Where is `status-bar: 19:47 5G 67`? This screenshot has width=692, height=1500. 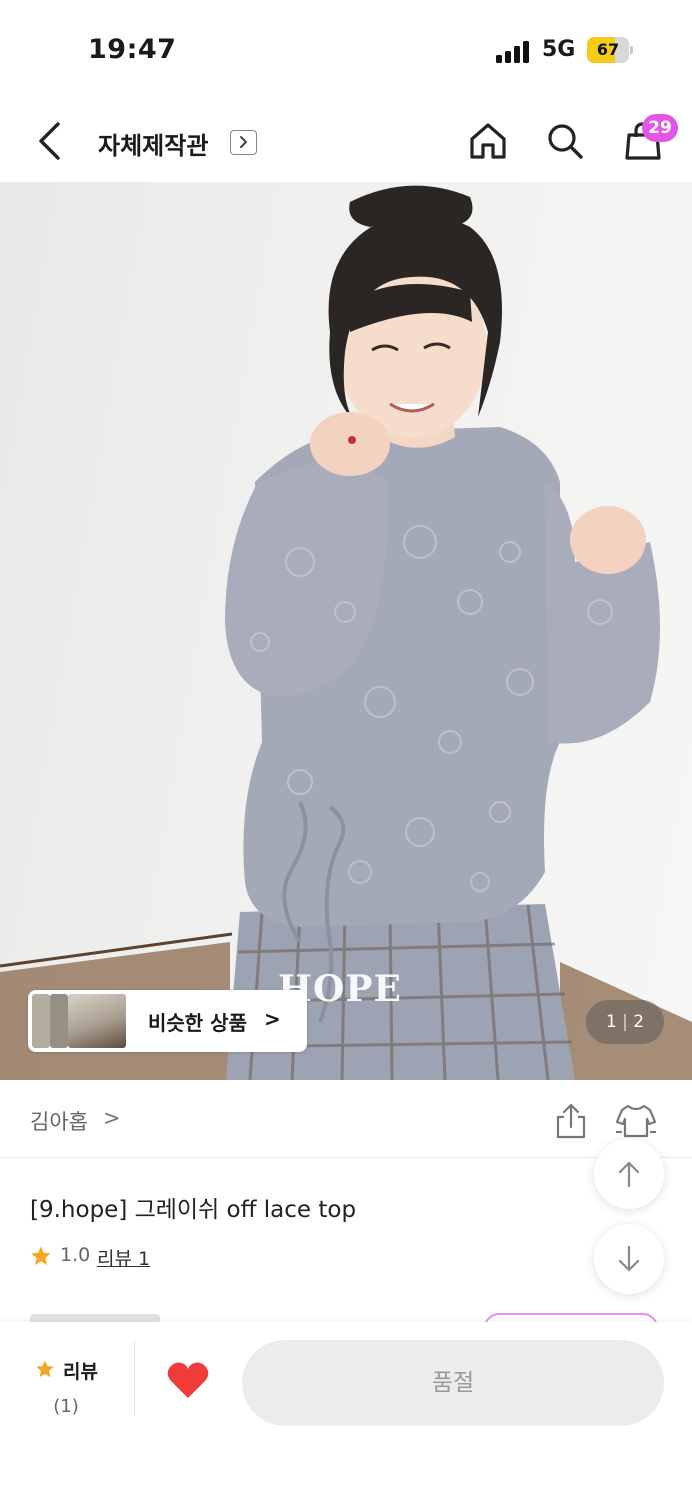
status-bar: 19:47 5G 67 is located at coordinates (346, 50).